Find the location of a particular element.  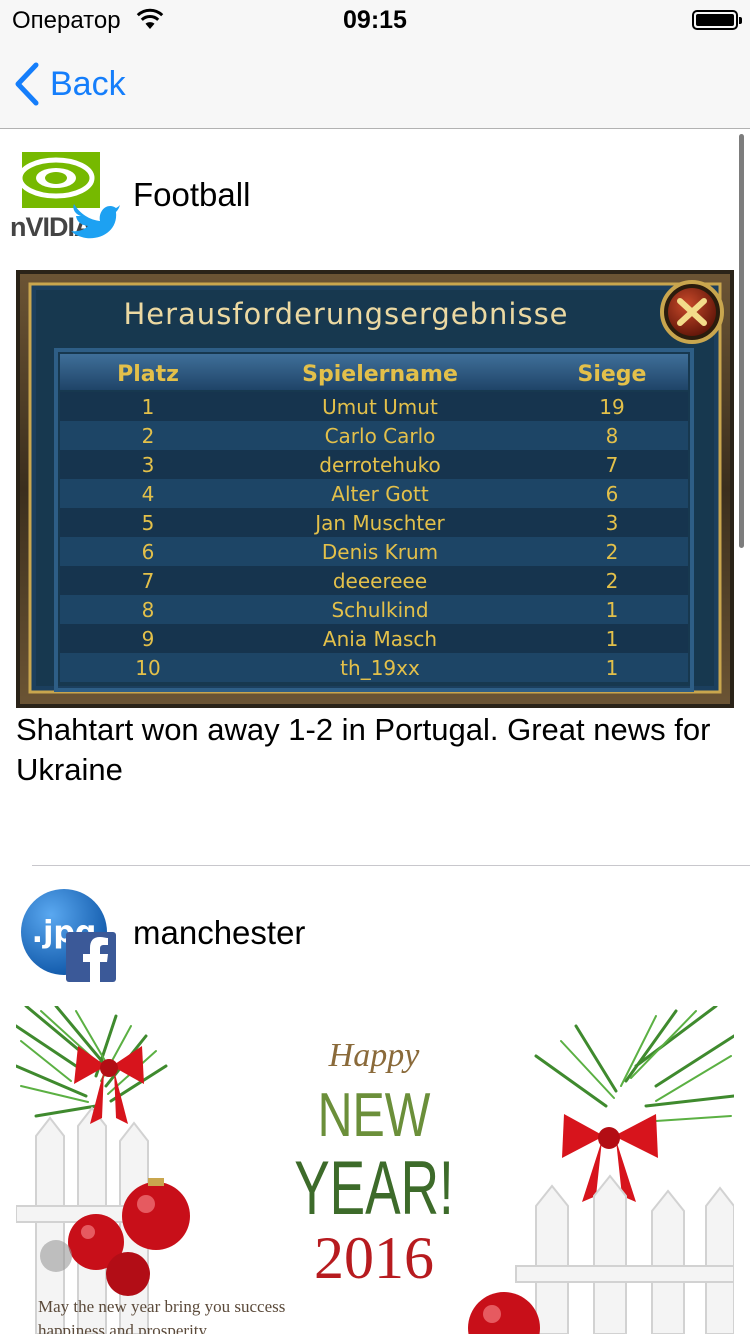

battery-icon is located at coordinates (717, 20).